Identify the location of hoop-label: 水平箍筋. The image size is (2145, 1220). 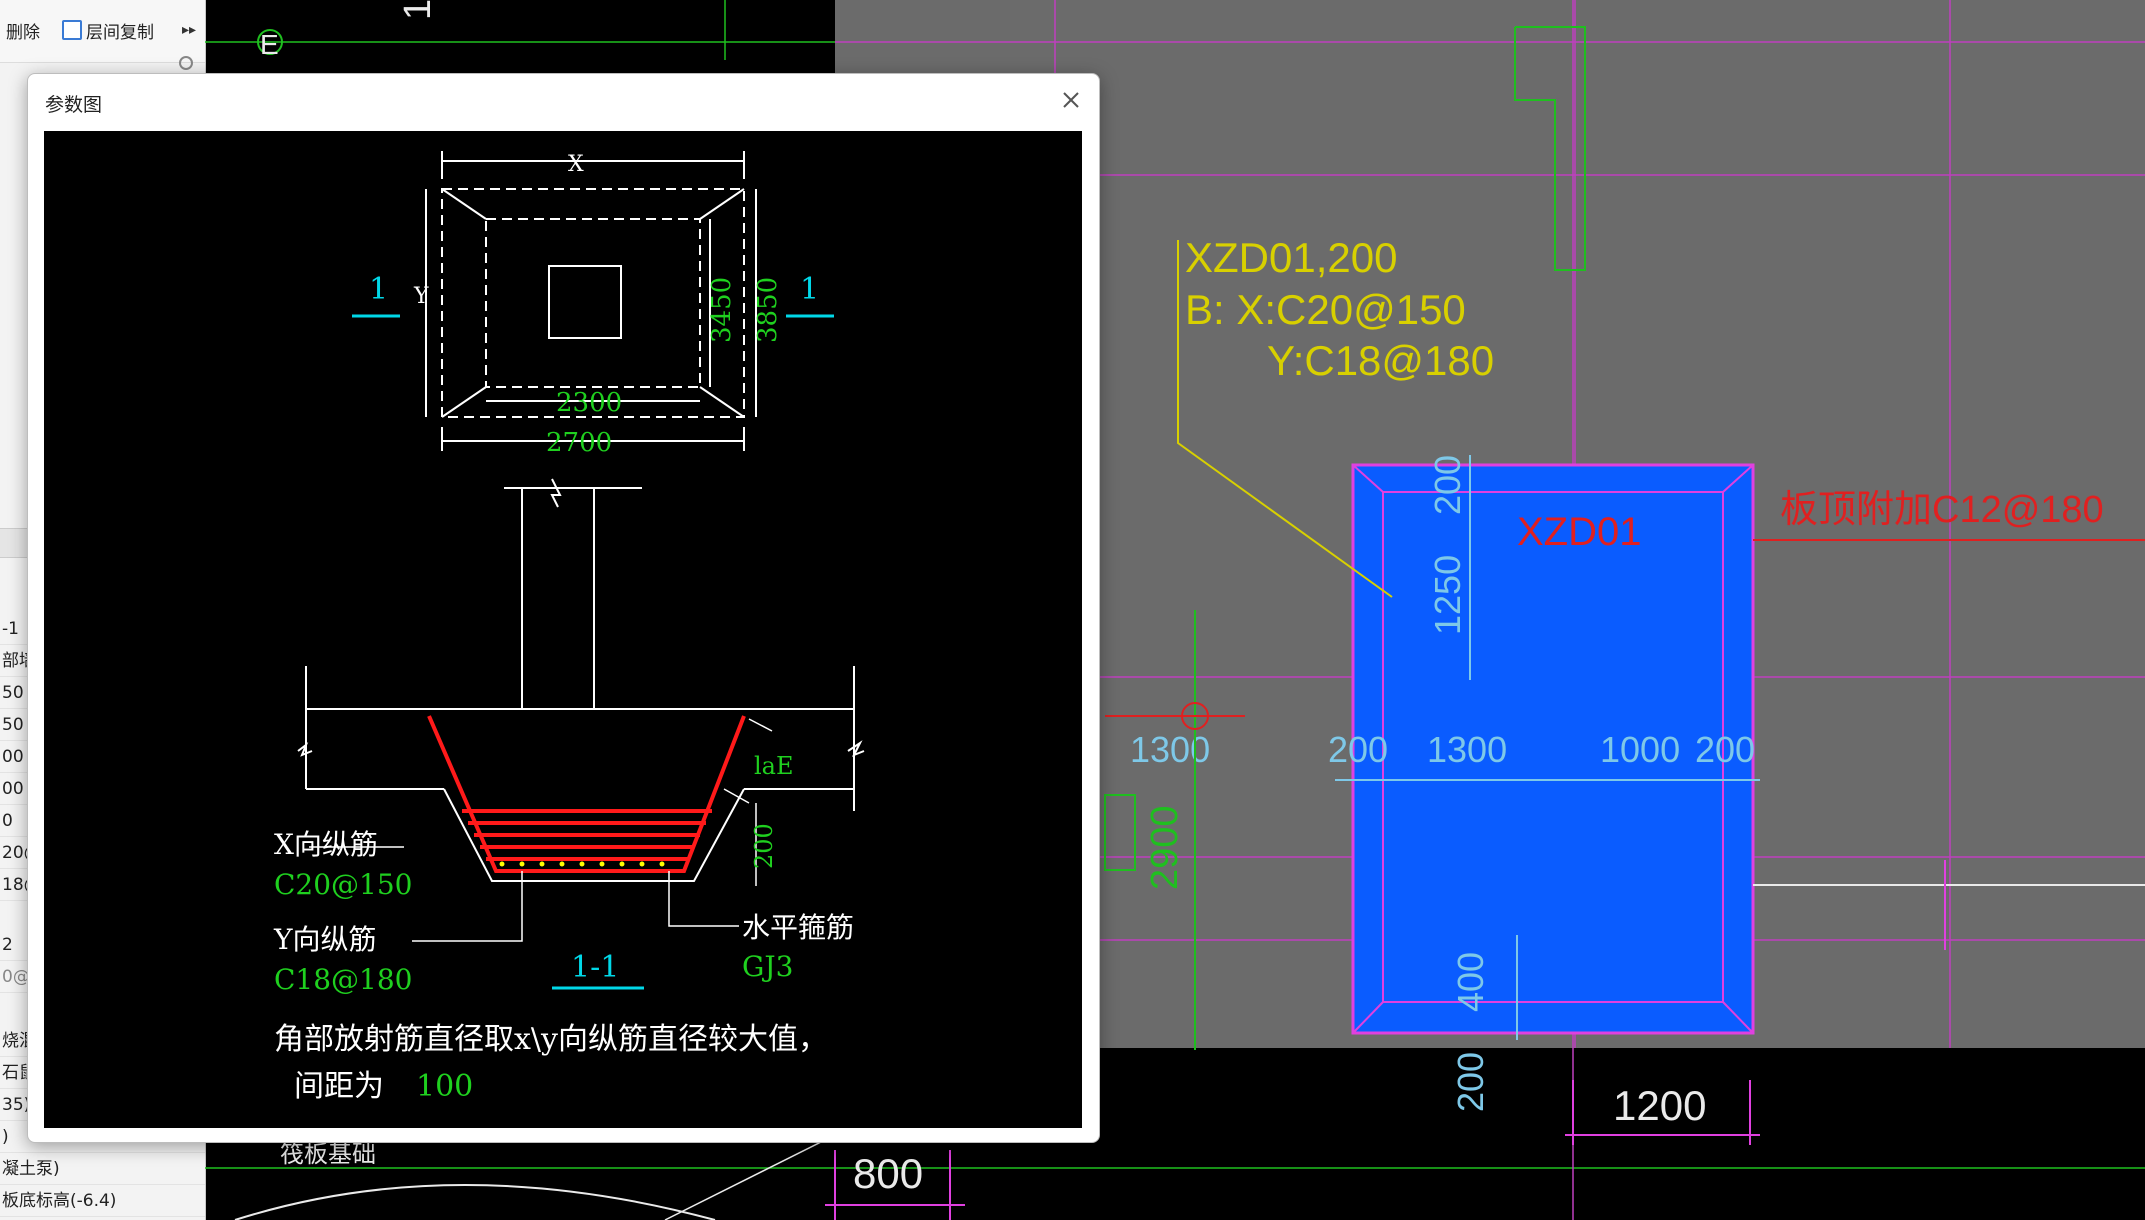
(798, 927).